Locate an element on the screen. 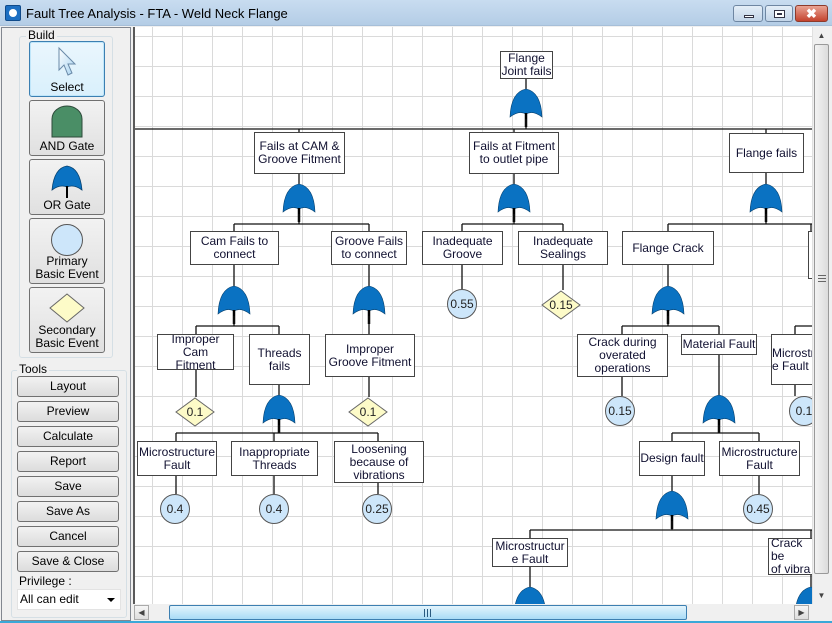 Image resolution: width=832 pixels, height=623 pixels. scroll-left-icon: ◀ is located at coordinates (141, 612).